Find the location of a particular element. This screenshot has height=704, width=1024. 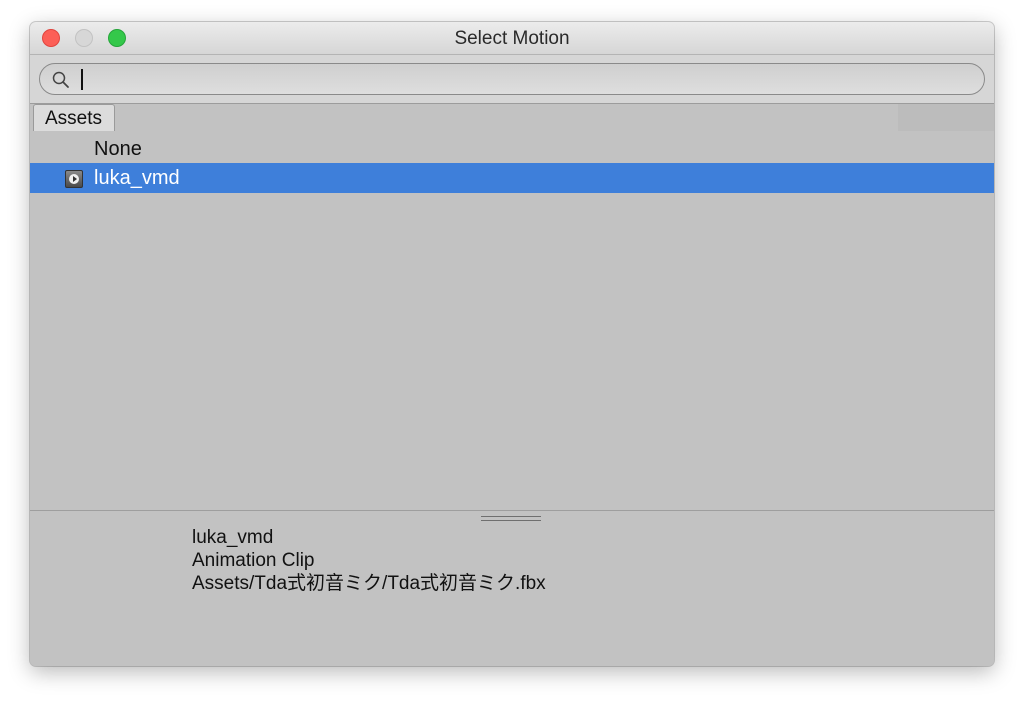

window-title: Select Motion is located at coordinates (512, 38).